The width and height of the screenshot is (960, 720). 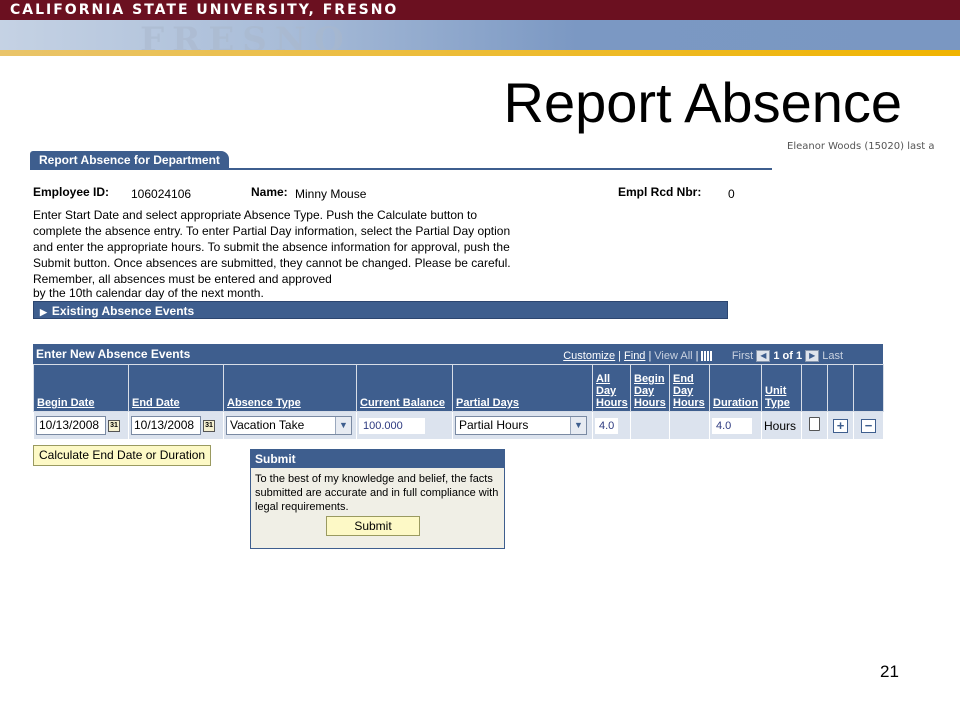 What do you see at coordinates (731, 194) in the screenshot?
I see `empl-rcd-value: 0` at bounding box center [731, 194].